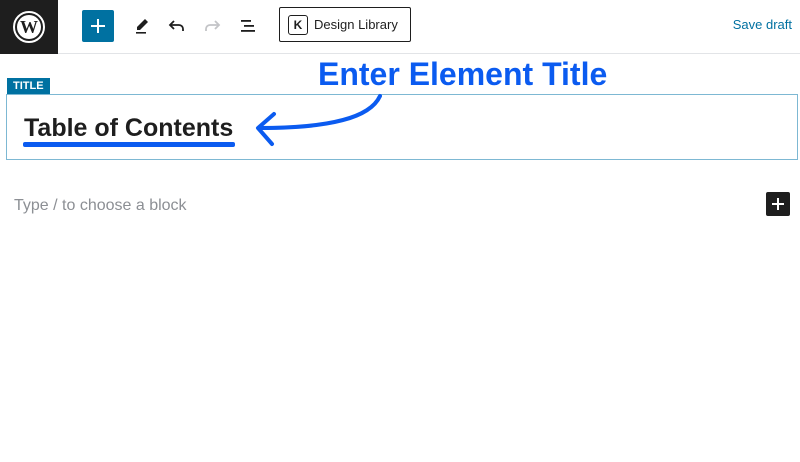  Describe the element at coordinates (100, 206) in the screenshot. I see `block-placeholder: Type / to choose a block` at that location.